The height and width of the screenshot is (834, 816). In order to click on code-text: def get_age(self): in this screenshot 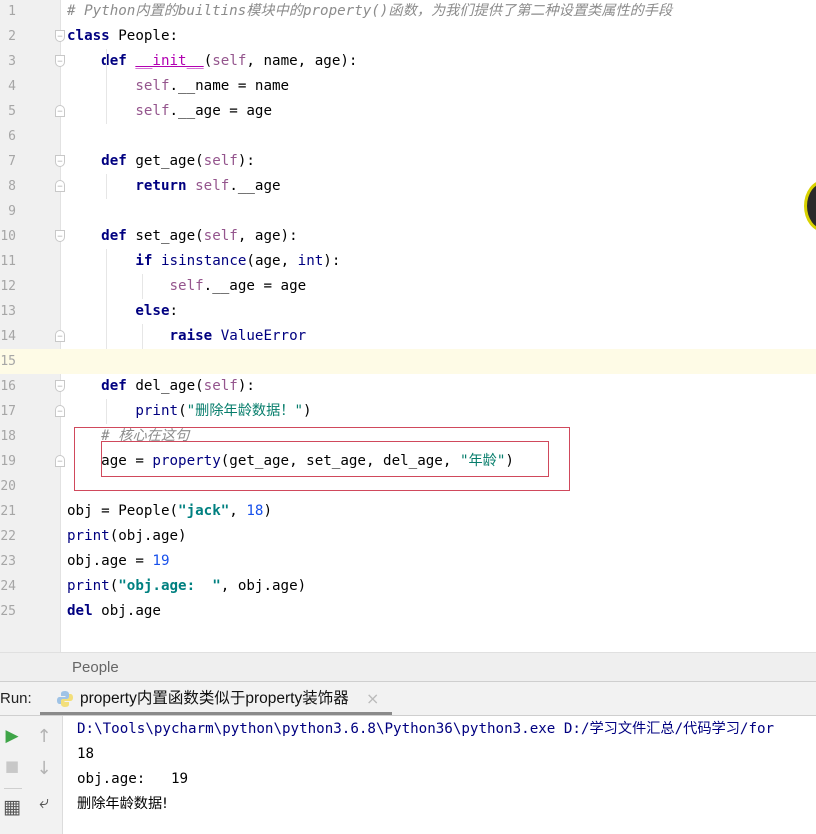, I will do `click(161, 161)`.